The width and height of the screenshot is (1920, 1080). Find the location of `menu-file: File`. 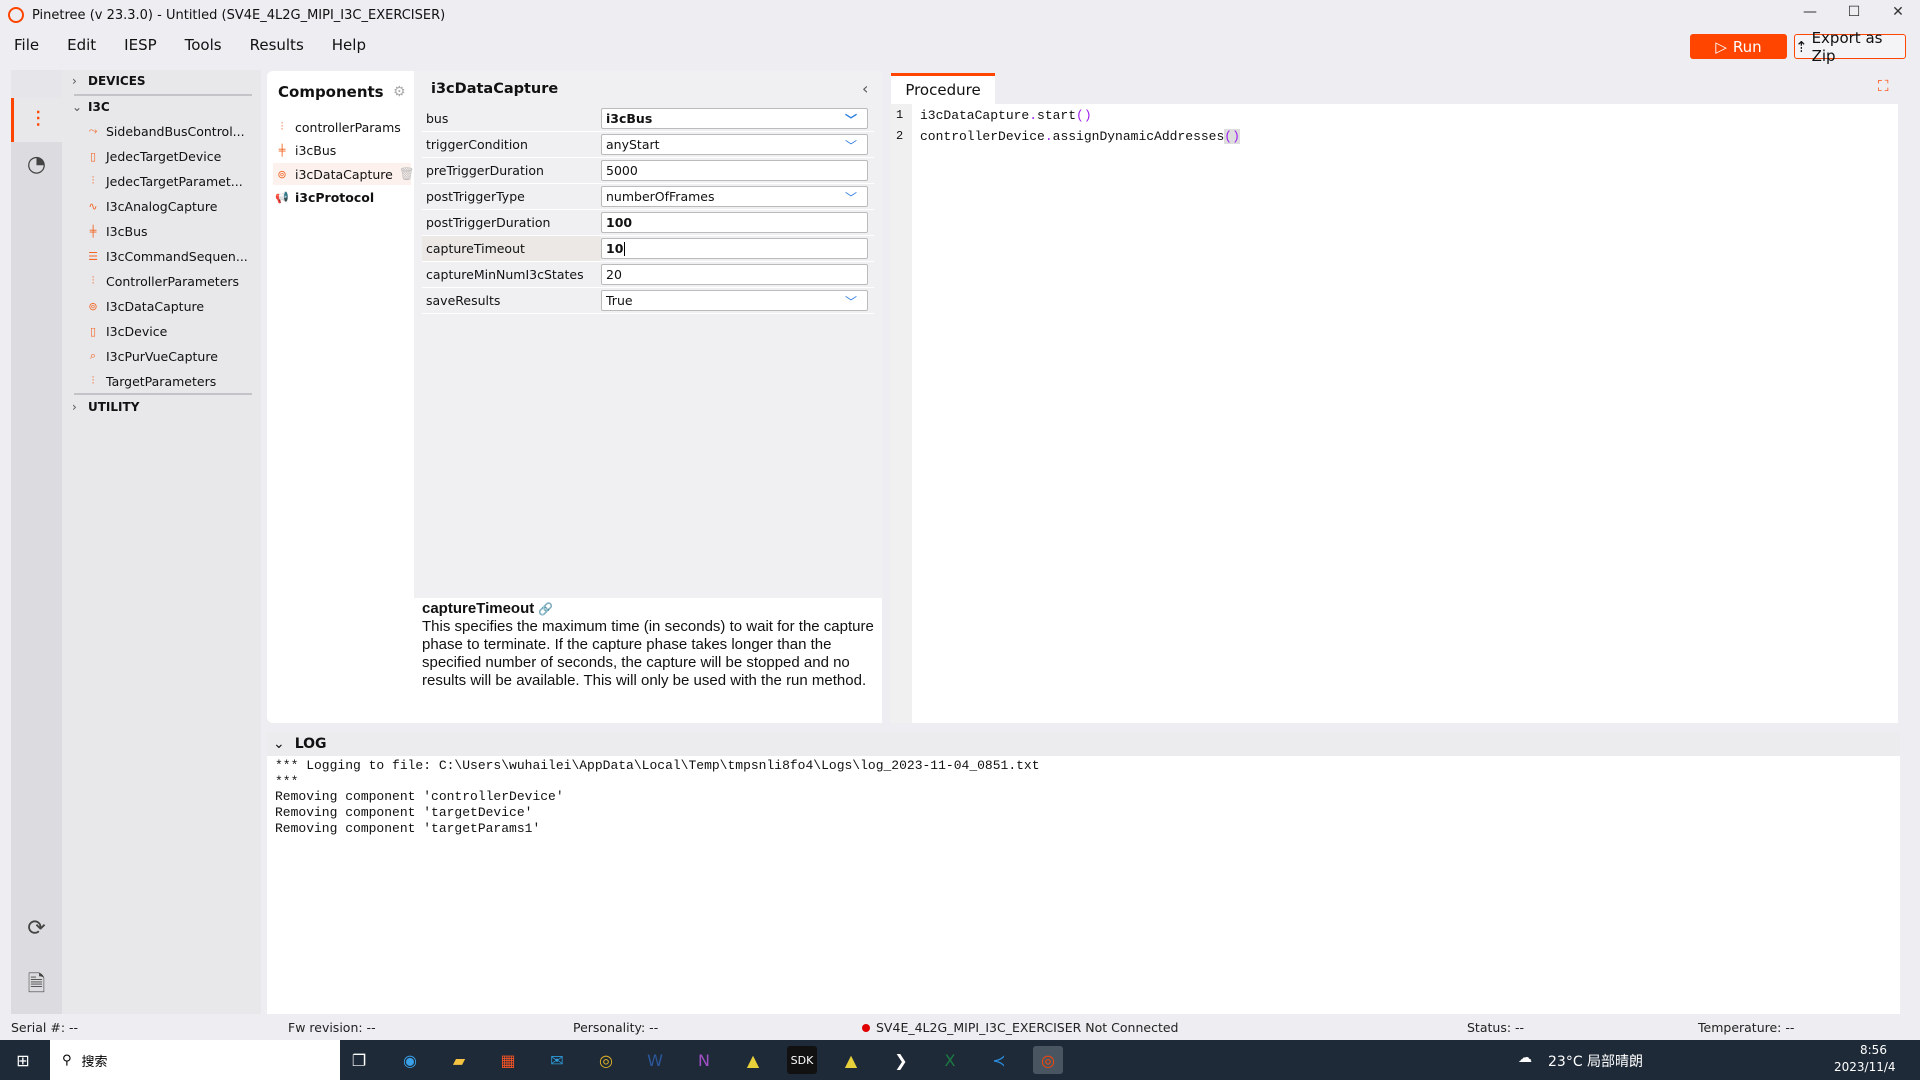

menu-file: File is located at coordinates (26, 45).